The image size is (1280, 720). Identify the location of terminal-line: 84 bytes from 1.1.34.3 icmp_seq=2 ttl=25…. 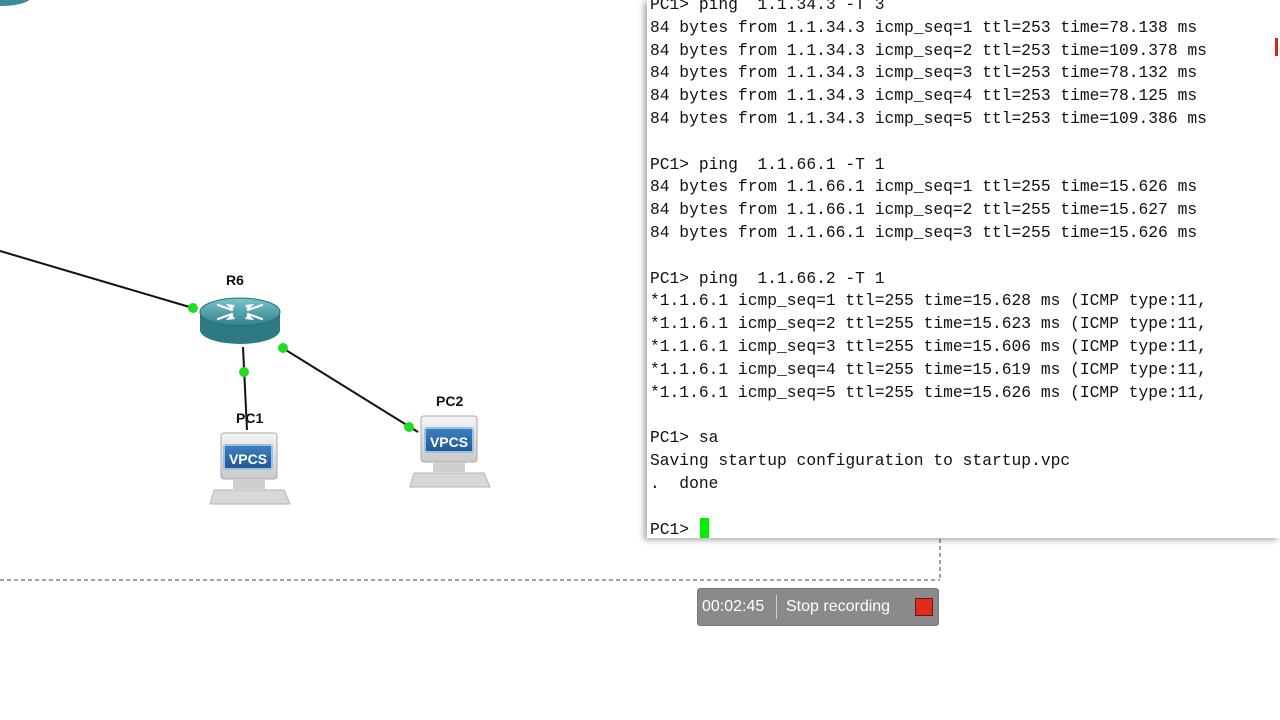
(928, 50).